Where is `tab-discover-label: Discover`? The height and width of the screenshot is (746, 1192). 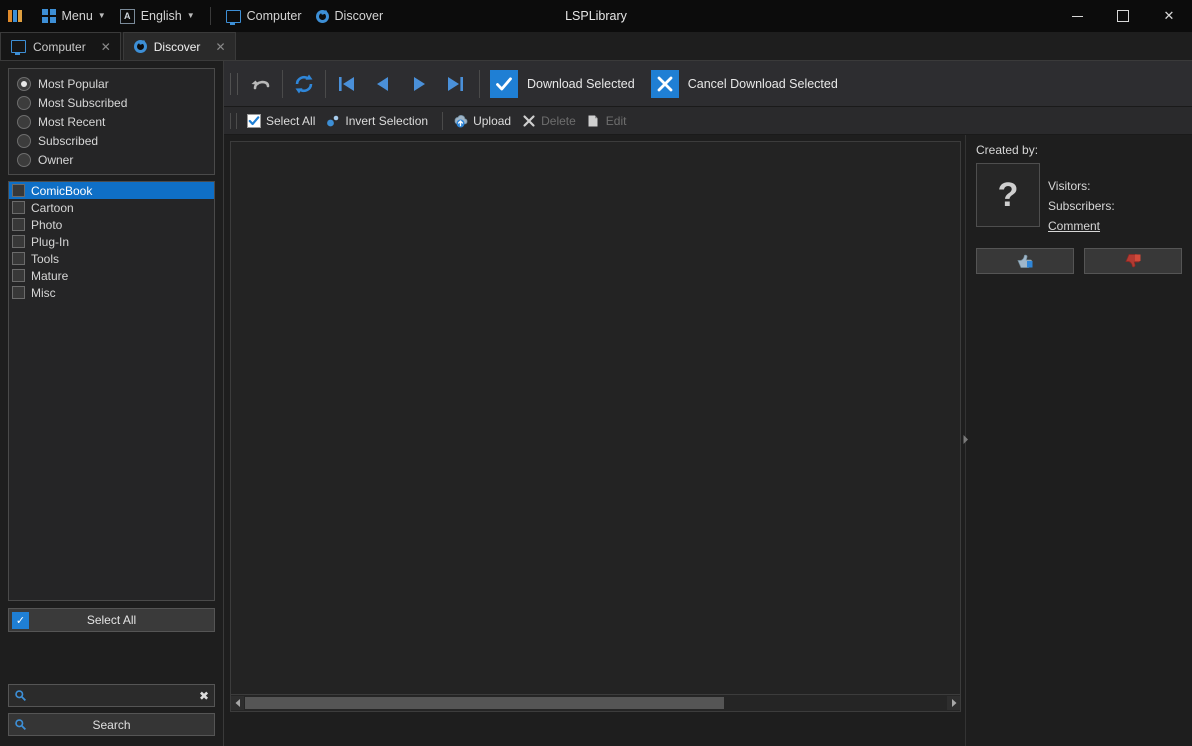
tab-discover-label: Discover is located at coordinates (177, 46).